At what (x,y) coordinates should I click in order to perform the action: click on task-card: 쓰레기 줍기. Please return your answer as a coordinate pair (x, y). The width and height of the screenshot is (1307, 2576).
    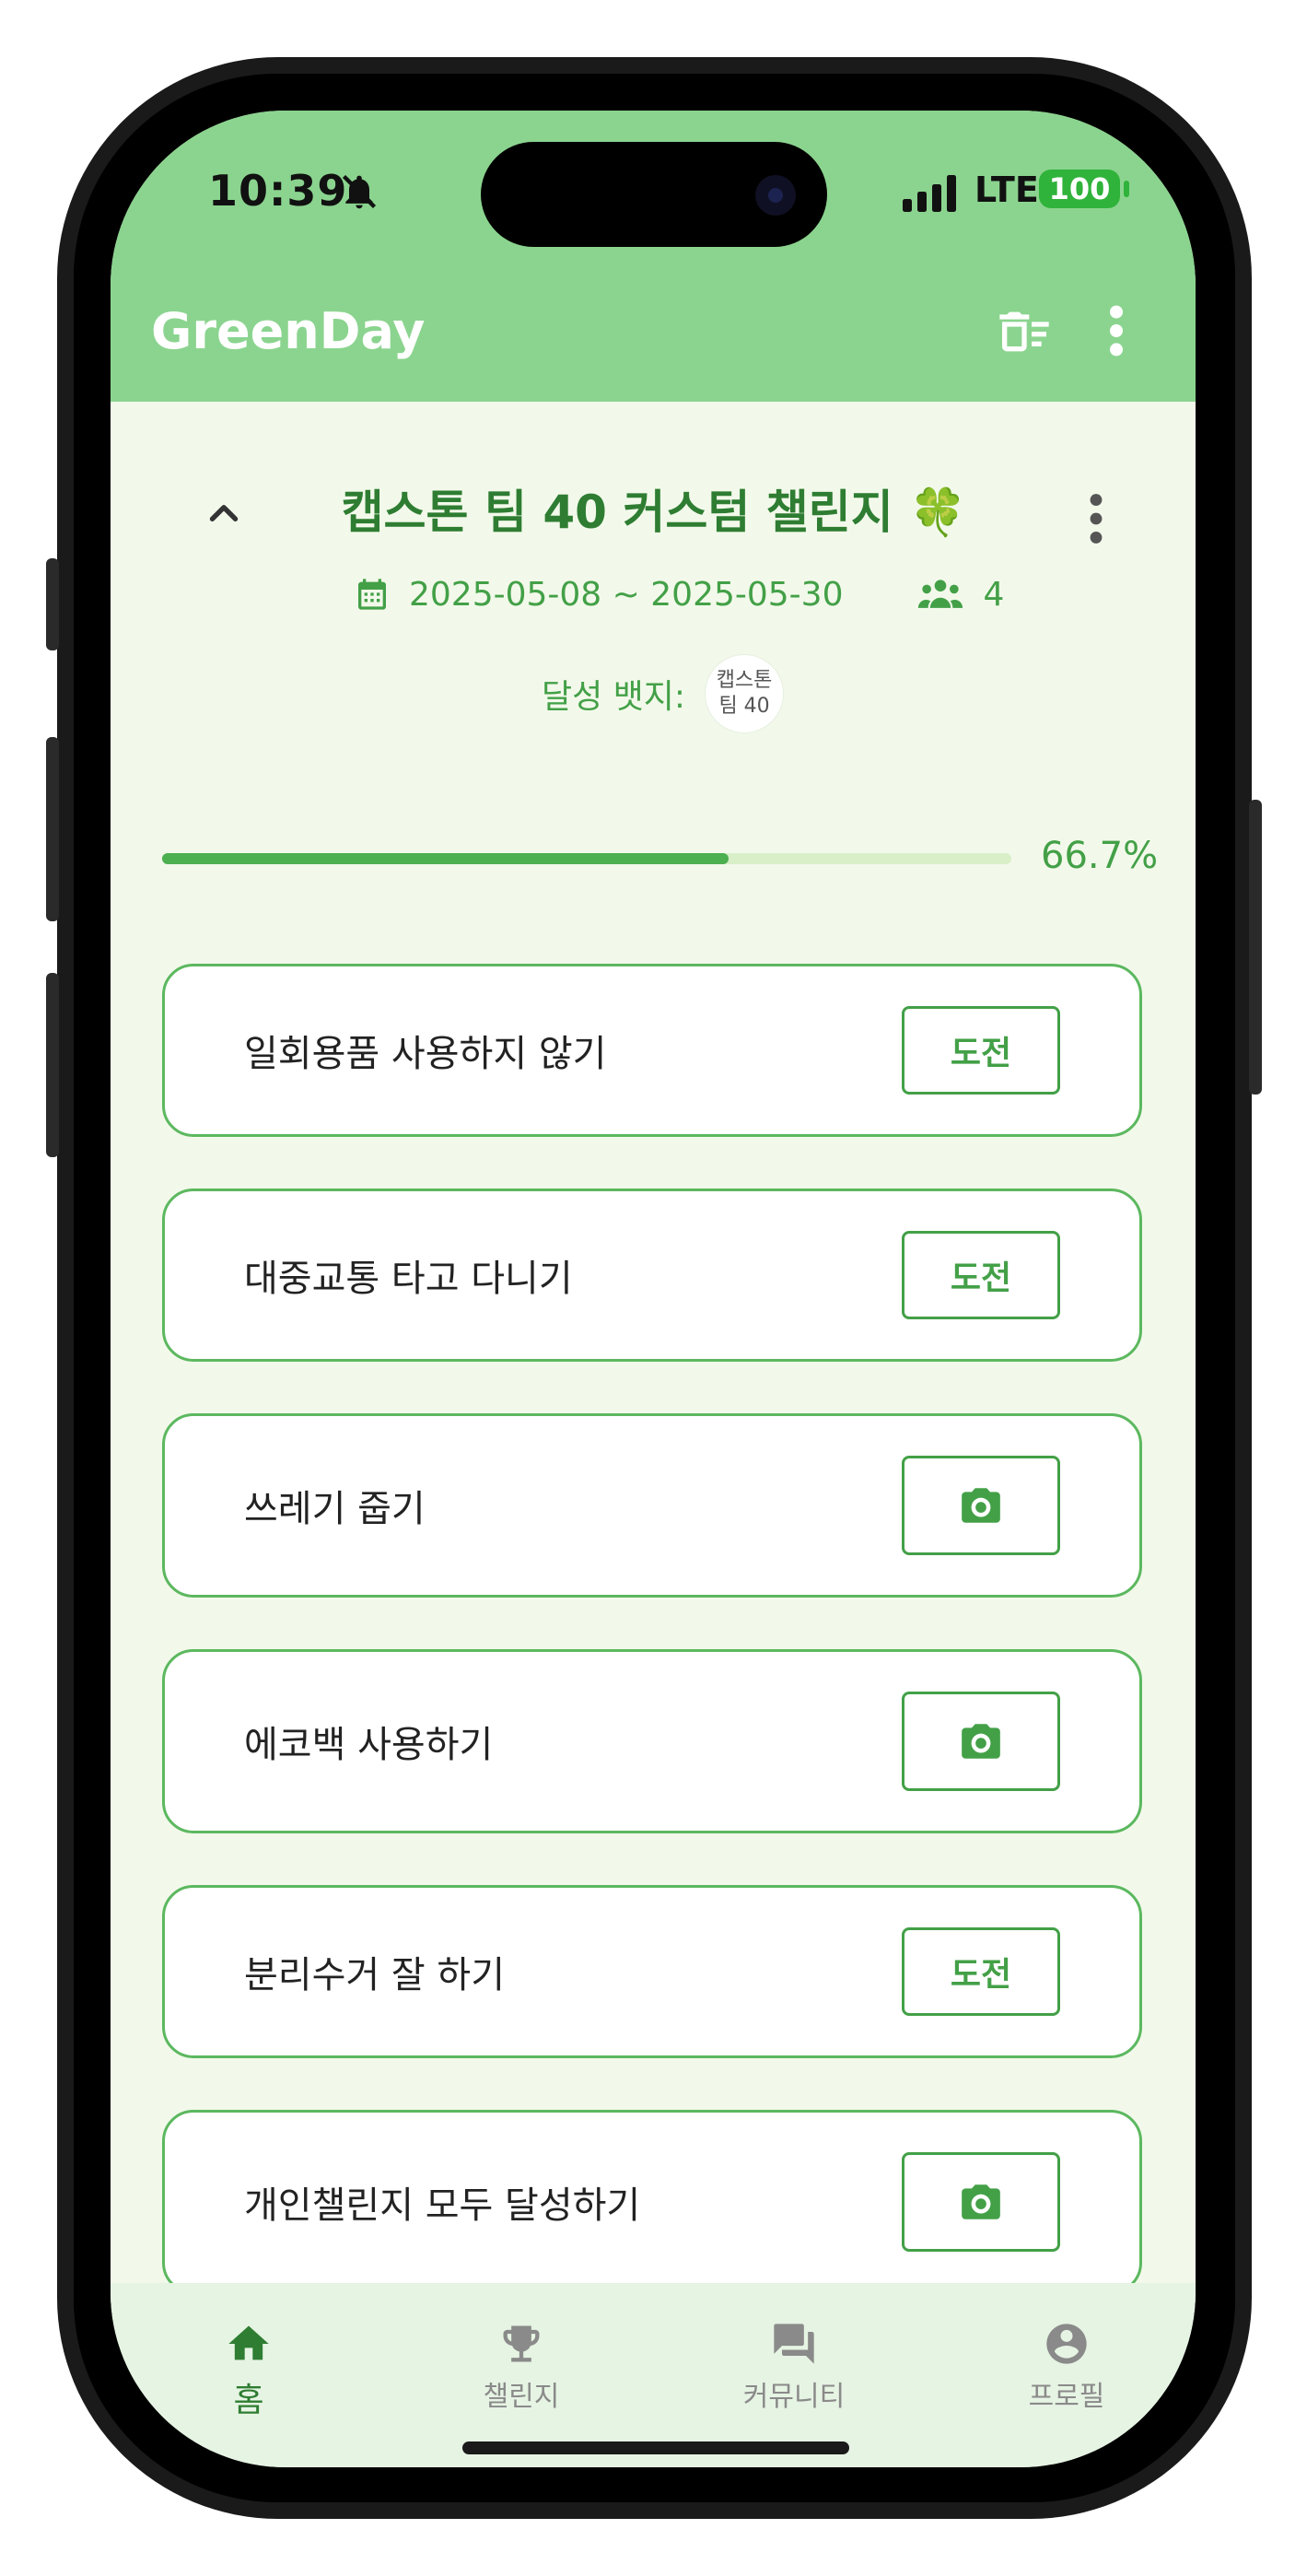
    Looking at the image, I should click on (652, 1505).